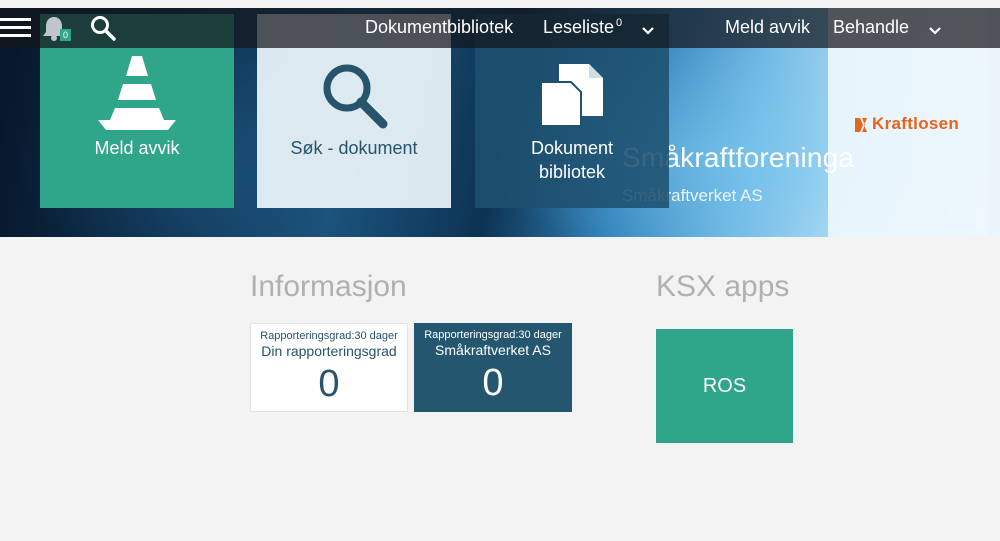 The width and height of the screenshot is (1000, 541). What do you see at coordinates (619, 23) in the screenshot?
I see `leseliste-count: 0` at bounding box center [619, 23].